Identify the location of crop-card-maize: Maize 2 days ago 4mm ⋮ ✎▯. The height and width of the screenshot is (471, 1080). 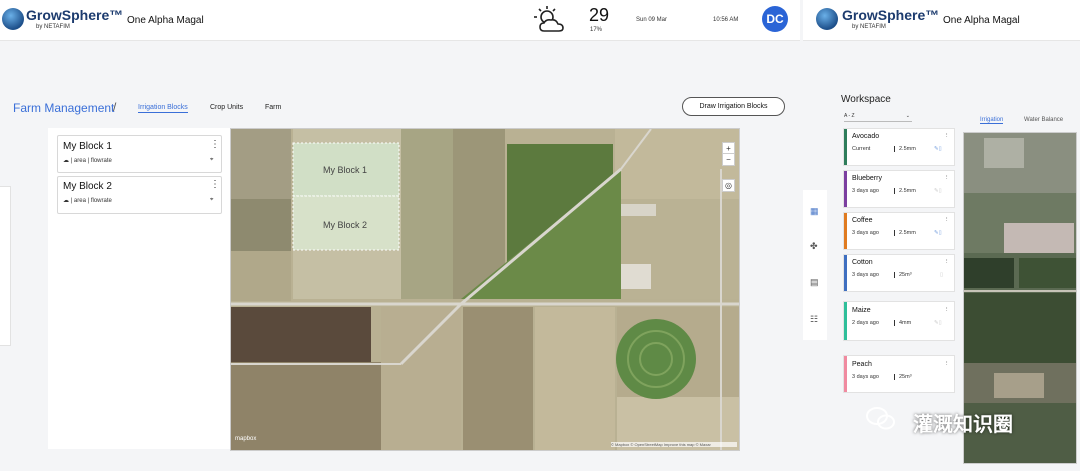
(899, 321).